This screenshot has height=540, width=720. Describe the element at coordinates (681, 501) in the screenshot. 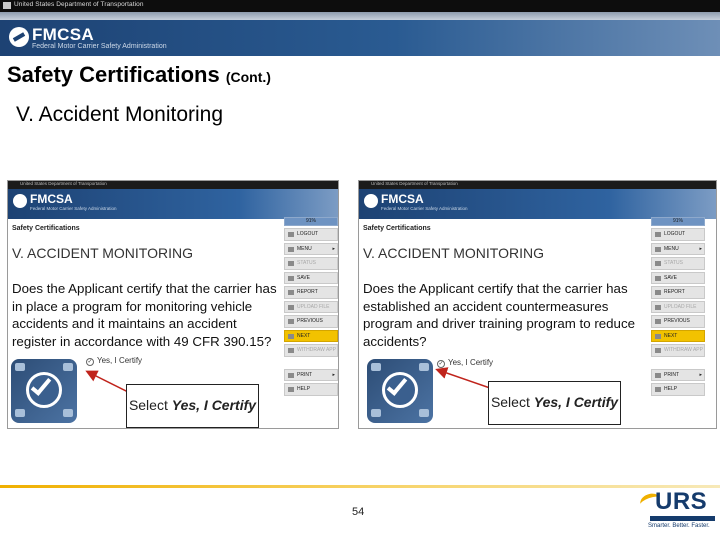

I see `urs-logo: URS` at that location.